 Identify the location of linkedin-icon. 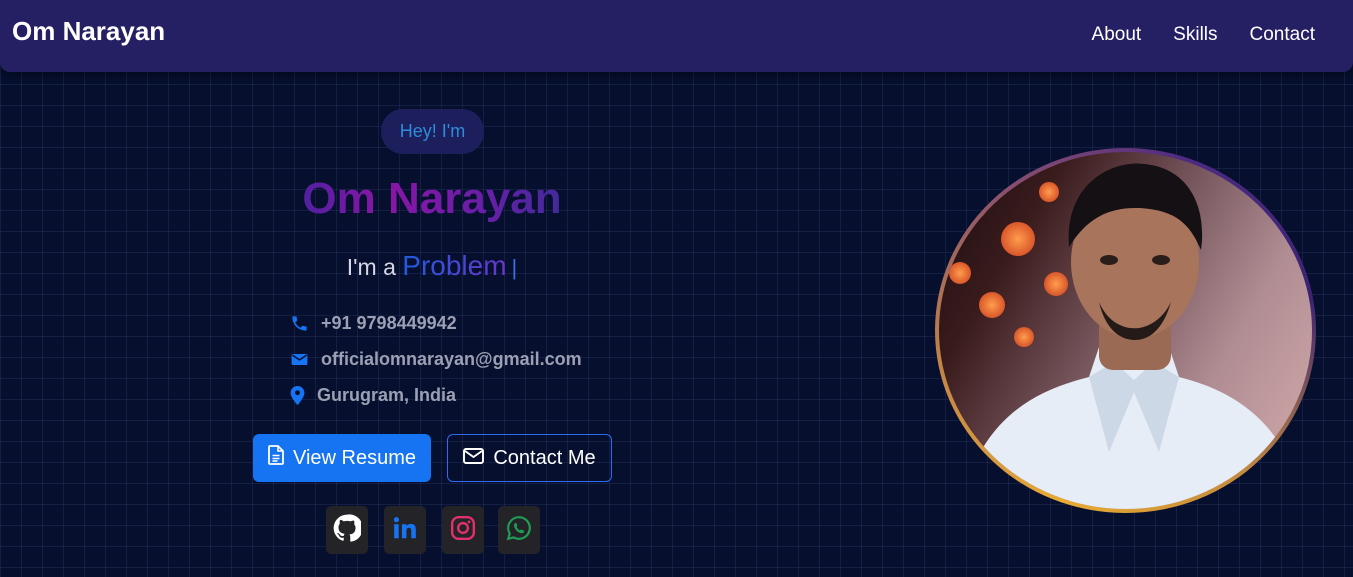
(405, 530).